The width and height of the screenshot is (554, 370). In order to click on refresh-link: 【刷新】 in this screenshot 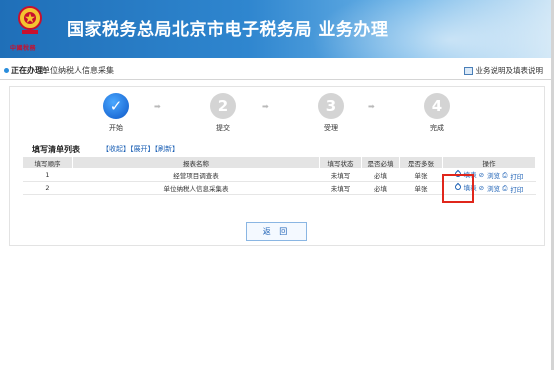, I will do `click(167, 149)`.